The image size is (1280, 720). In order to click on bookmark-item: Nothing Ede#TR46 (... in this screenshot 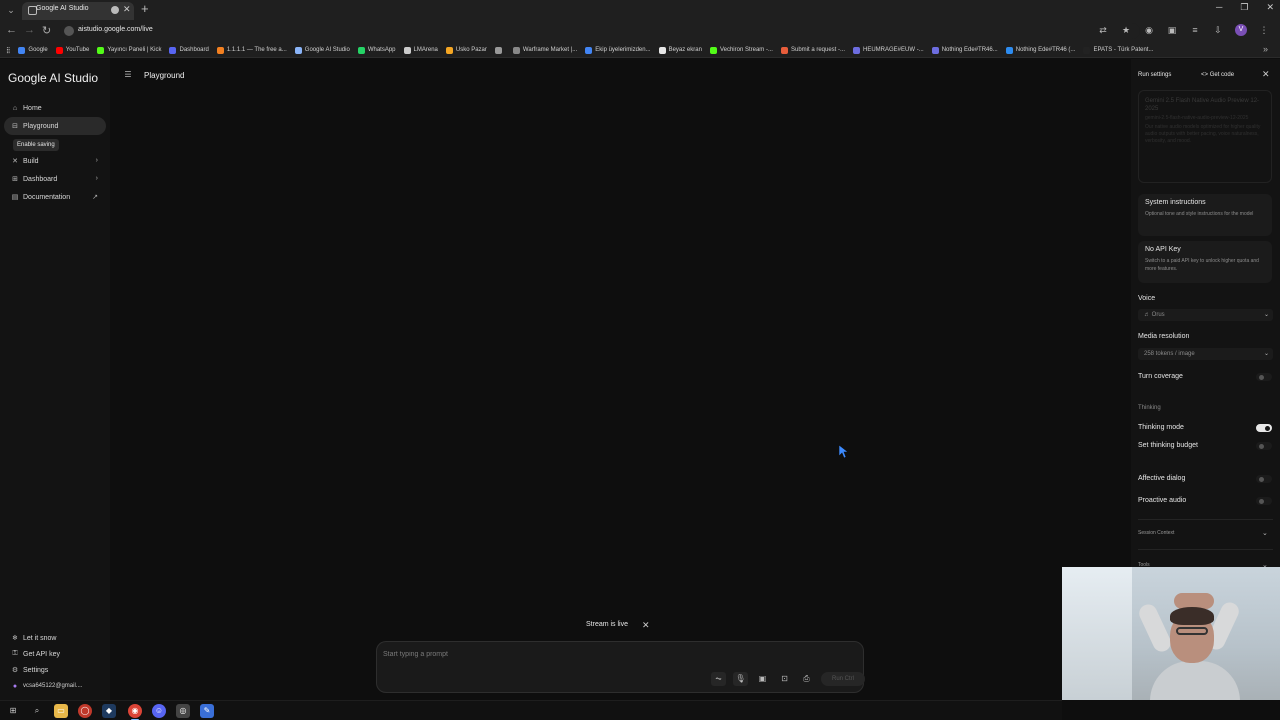, I will do `click(1040, 50)`.